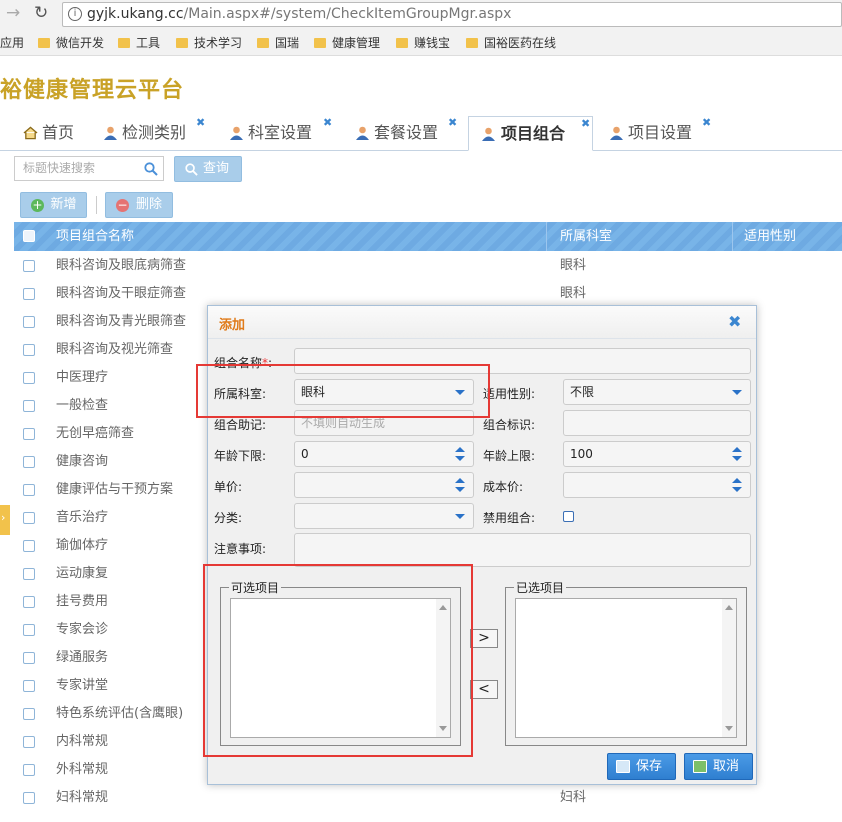  I want to click on column-header: 适用性别, so click(770, 236).